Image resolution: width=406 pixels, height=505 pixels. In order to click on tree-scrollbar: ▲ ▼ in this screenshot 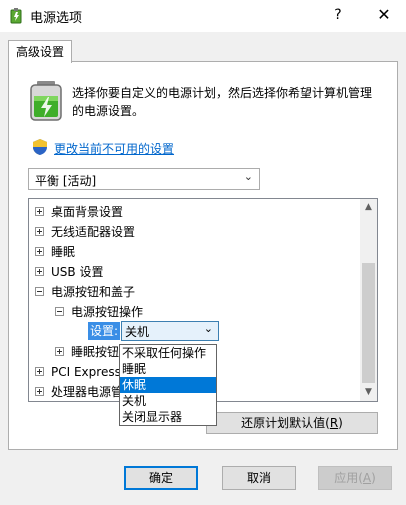, I will do `click(368, 300)`.